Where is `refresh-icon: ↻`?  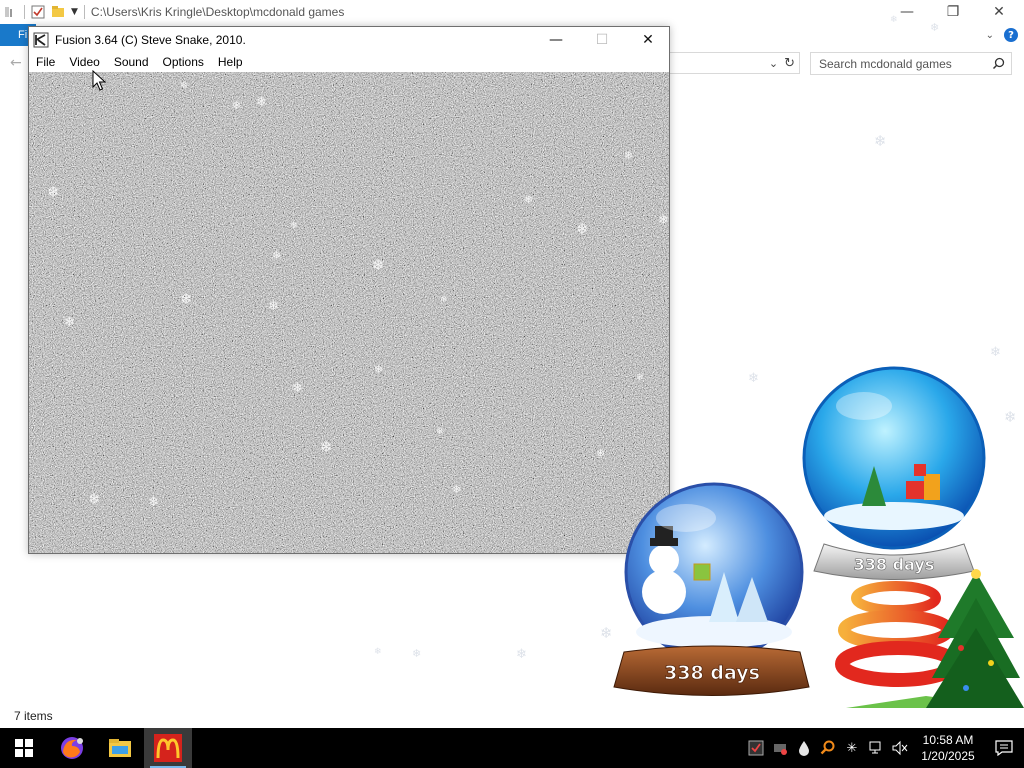 refresh-icon: ↻ is located at coordinates (789, 63).